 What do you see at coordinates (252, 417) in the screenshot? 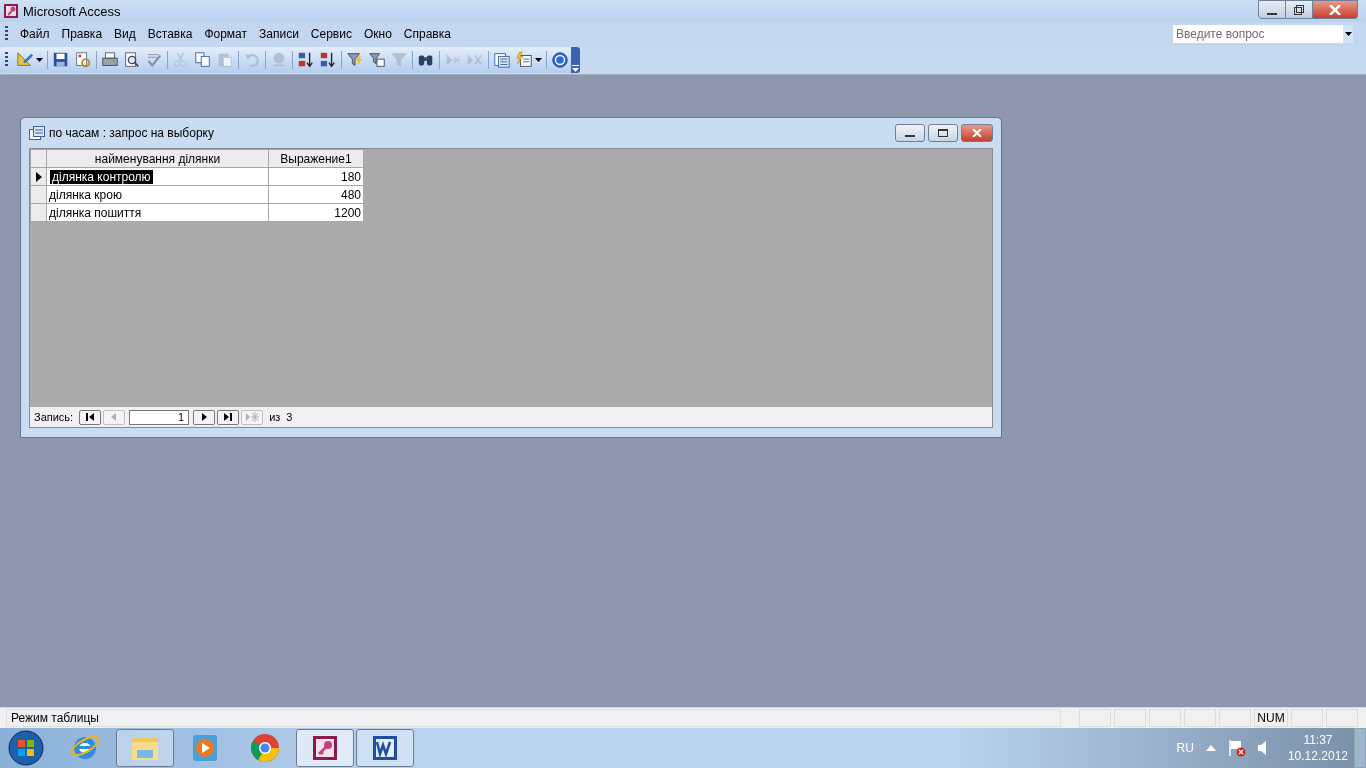
I see `new-record-icon` at bounding box center [252, 417].